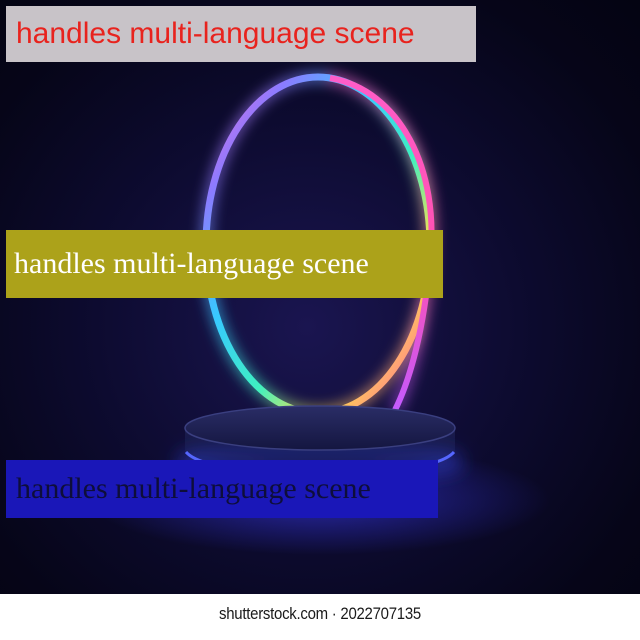  What do you see at coordinates (241, 34) in the screenshot?
I see `caption-top: handles multi-language scene` at bounding box center [241, 34].